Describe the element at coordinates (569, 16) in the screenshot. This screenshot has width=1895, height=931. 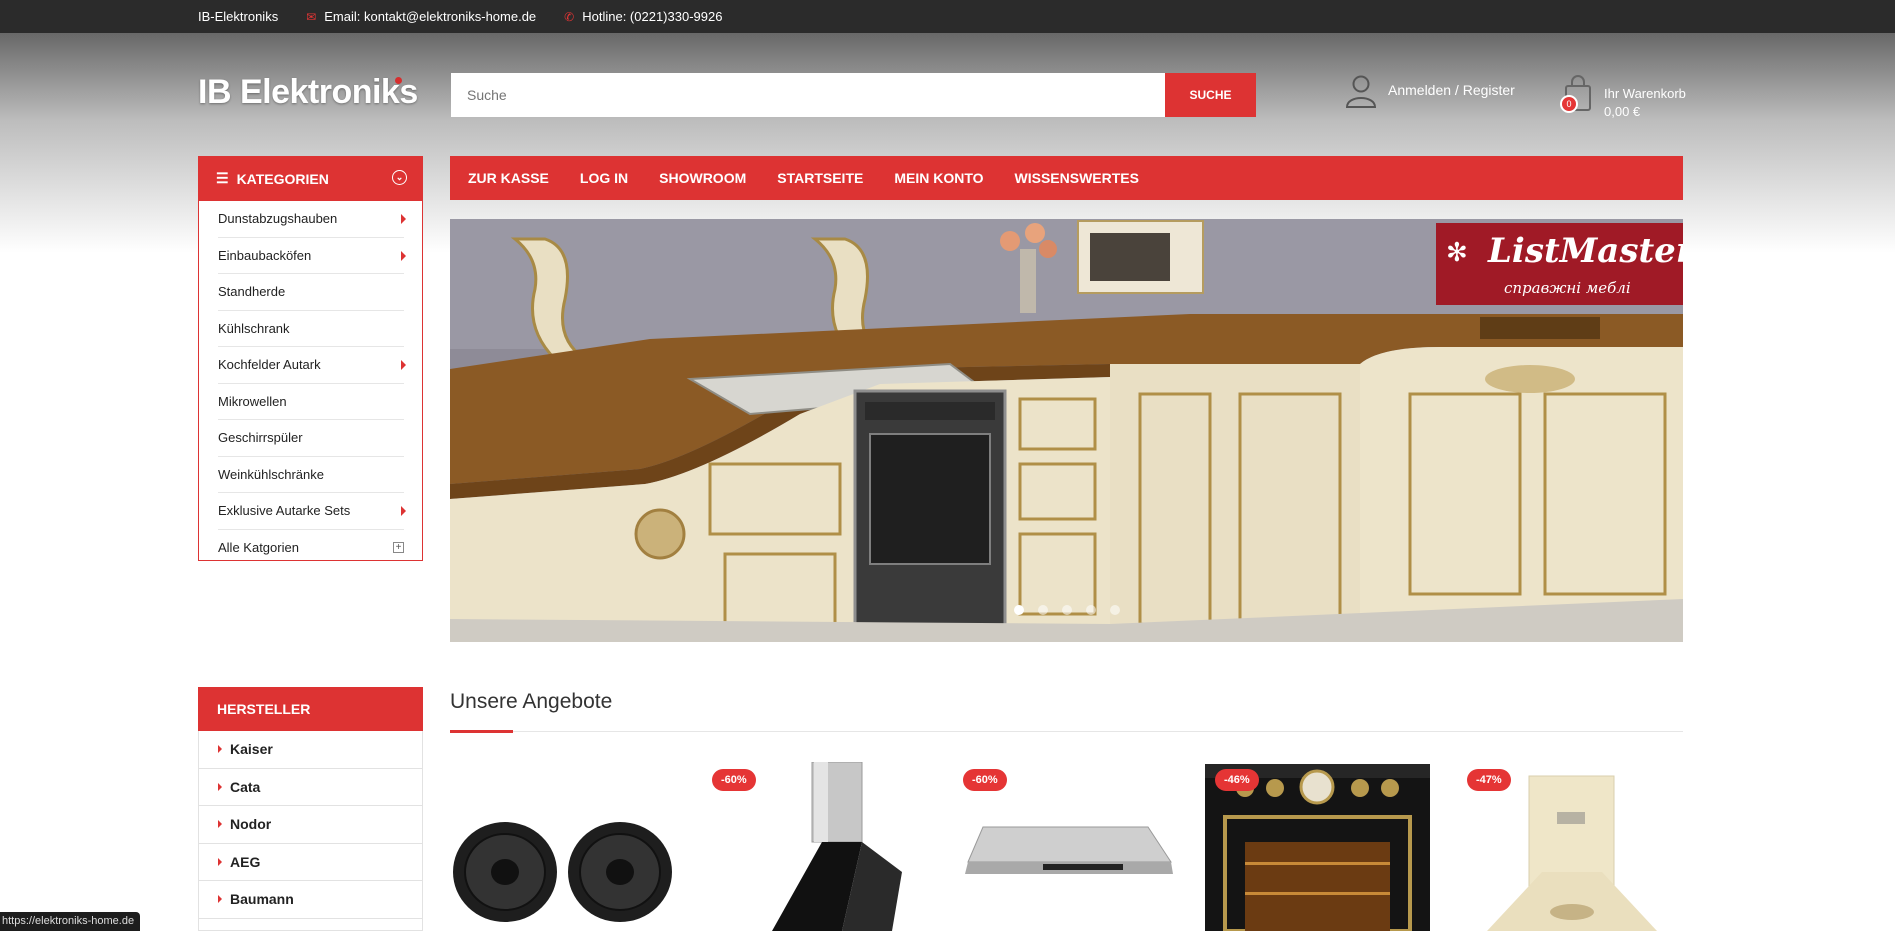
I see `phone-icon: ✆` at that location.